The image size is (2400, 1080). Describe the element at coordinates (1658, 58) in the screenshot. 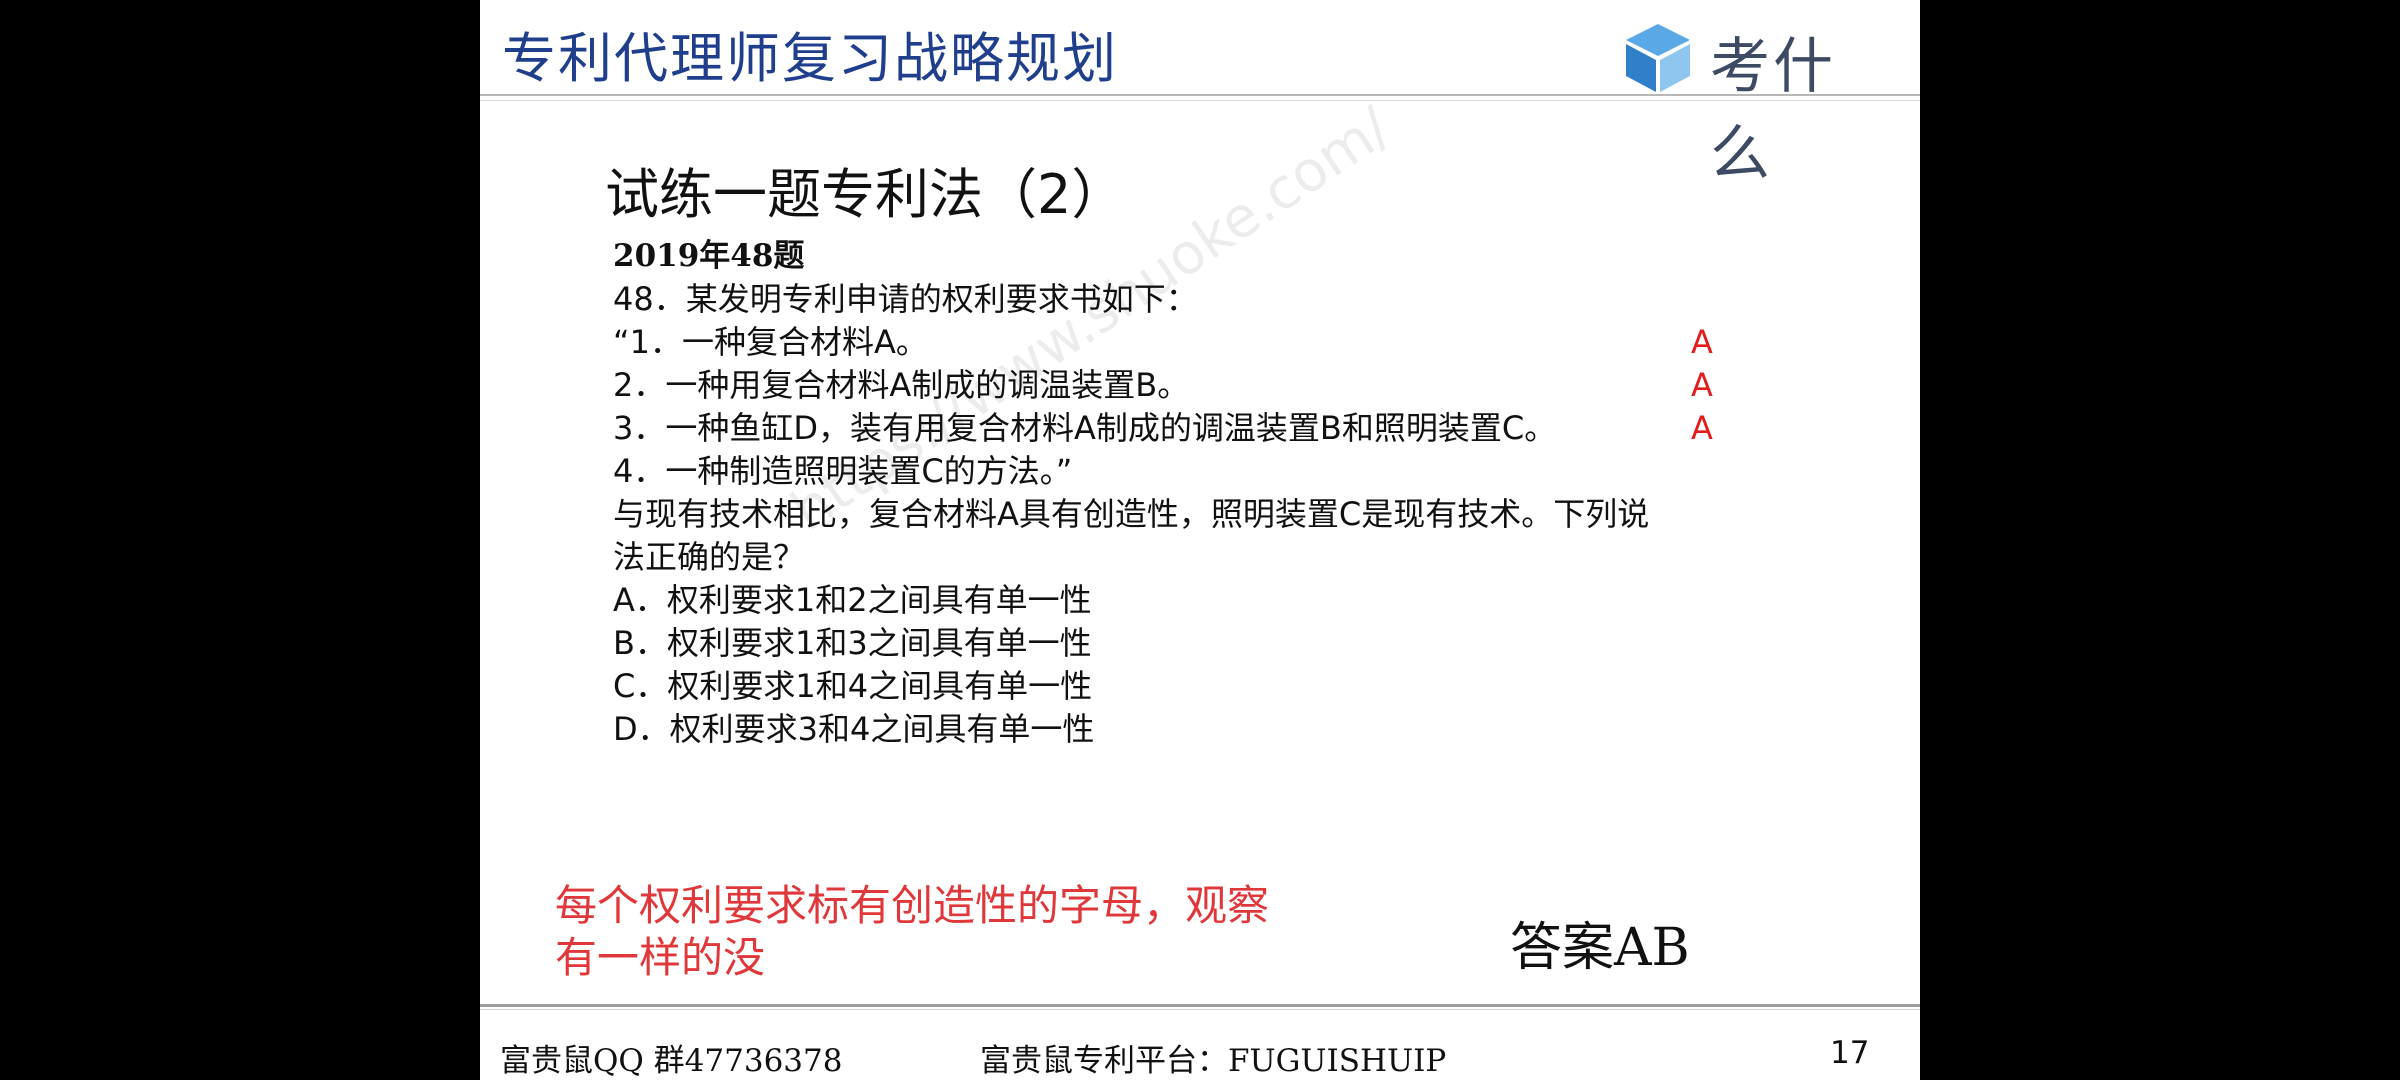

I see `cube-logo-icon` at that location.